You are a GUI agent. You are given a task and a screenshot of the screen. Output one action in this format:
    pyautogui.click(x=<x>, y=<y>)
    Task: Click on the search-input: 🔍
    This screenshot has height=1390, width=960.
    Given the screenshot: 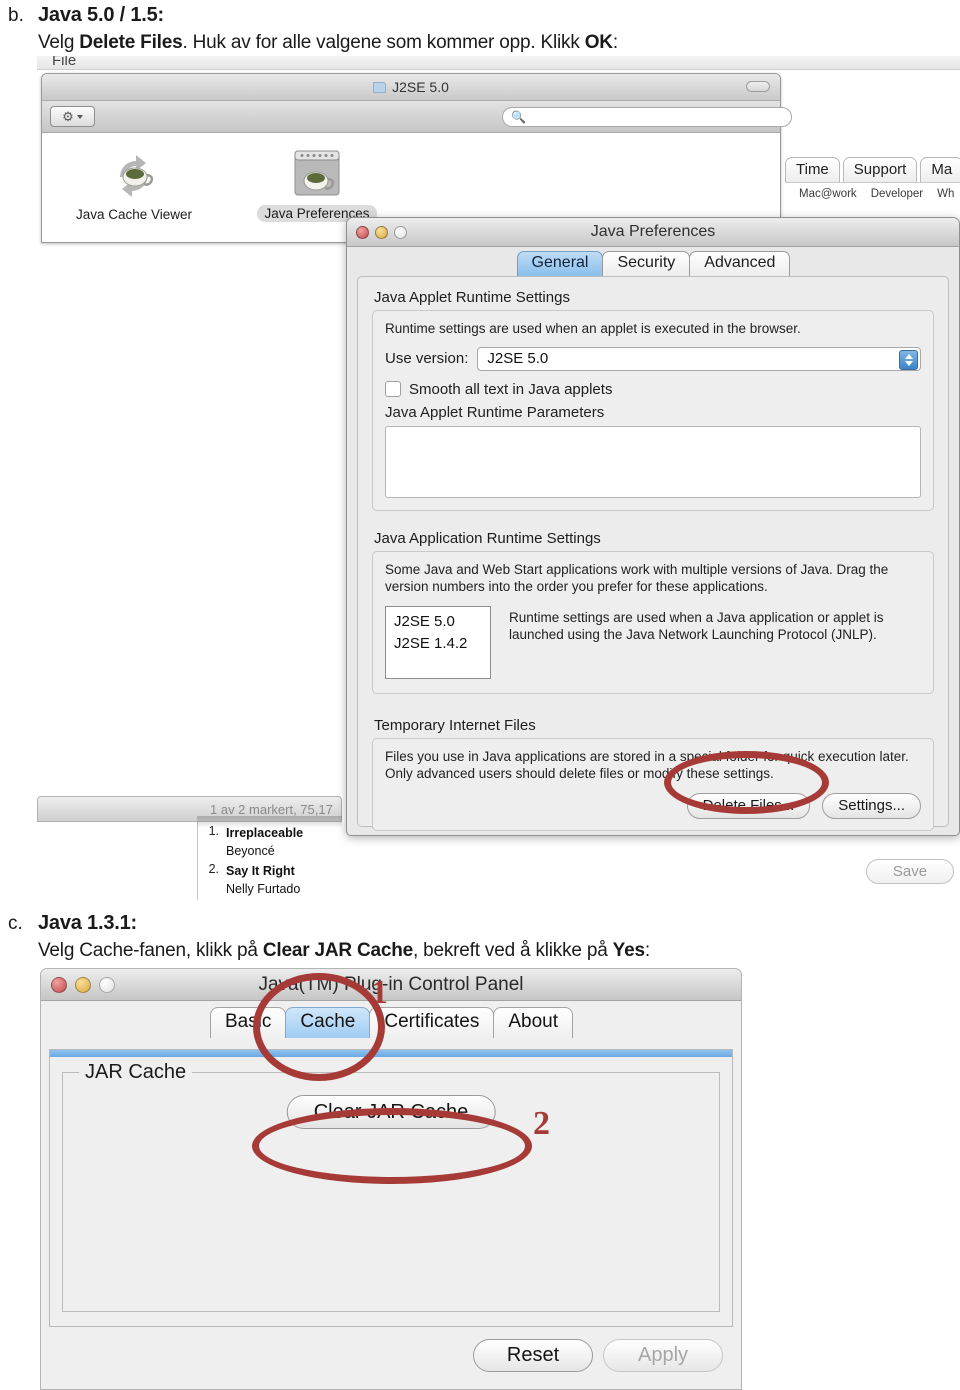 What is the action you would take?
    pyautogui.click(x=647, y=117)
    